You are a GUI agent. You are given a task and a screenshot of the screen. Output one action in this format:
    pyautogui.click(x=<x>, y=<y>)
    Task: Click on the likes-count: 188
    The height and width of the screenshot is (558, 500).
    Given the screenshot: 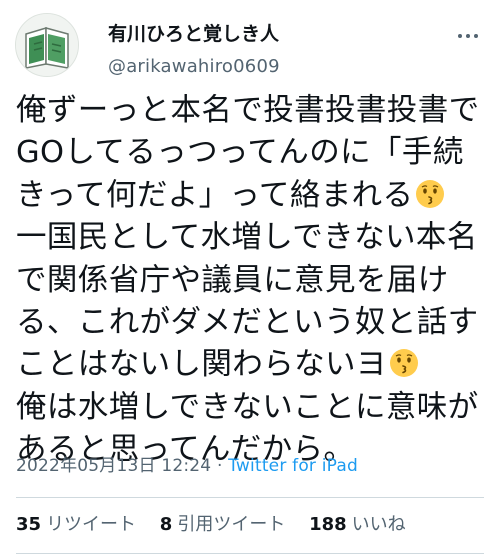 What is the action you would take?
    pyautogui.click(x=328, y=524)
    